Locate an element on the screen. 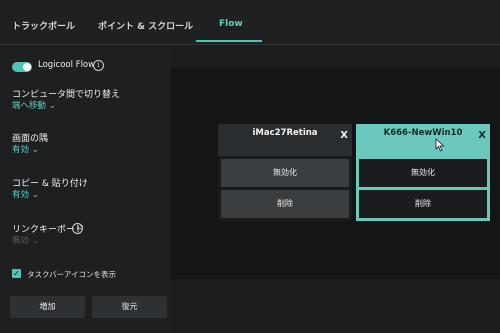  link-keyboard-dropdown: 無効 ⌄ is located at coordinates (25, 240).